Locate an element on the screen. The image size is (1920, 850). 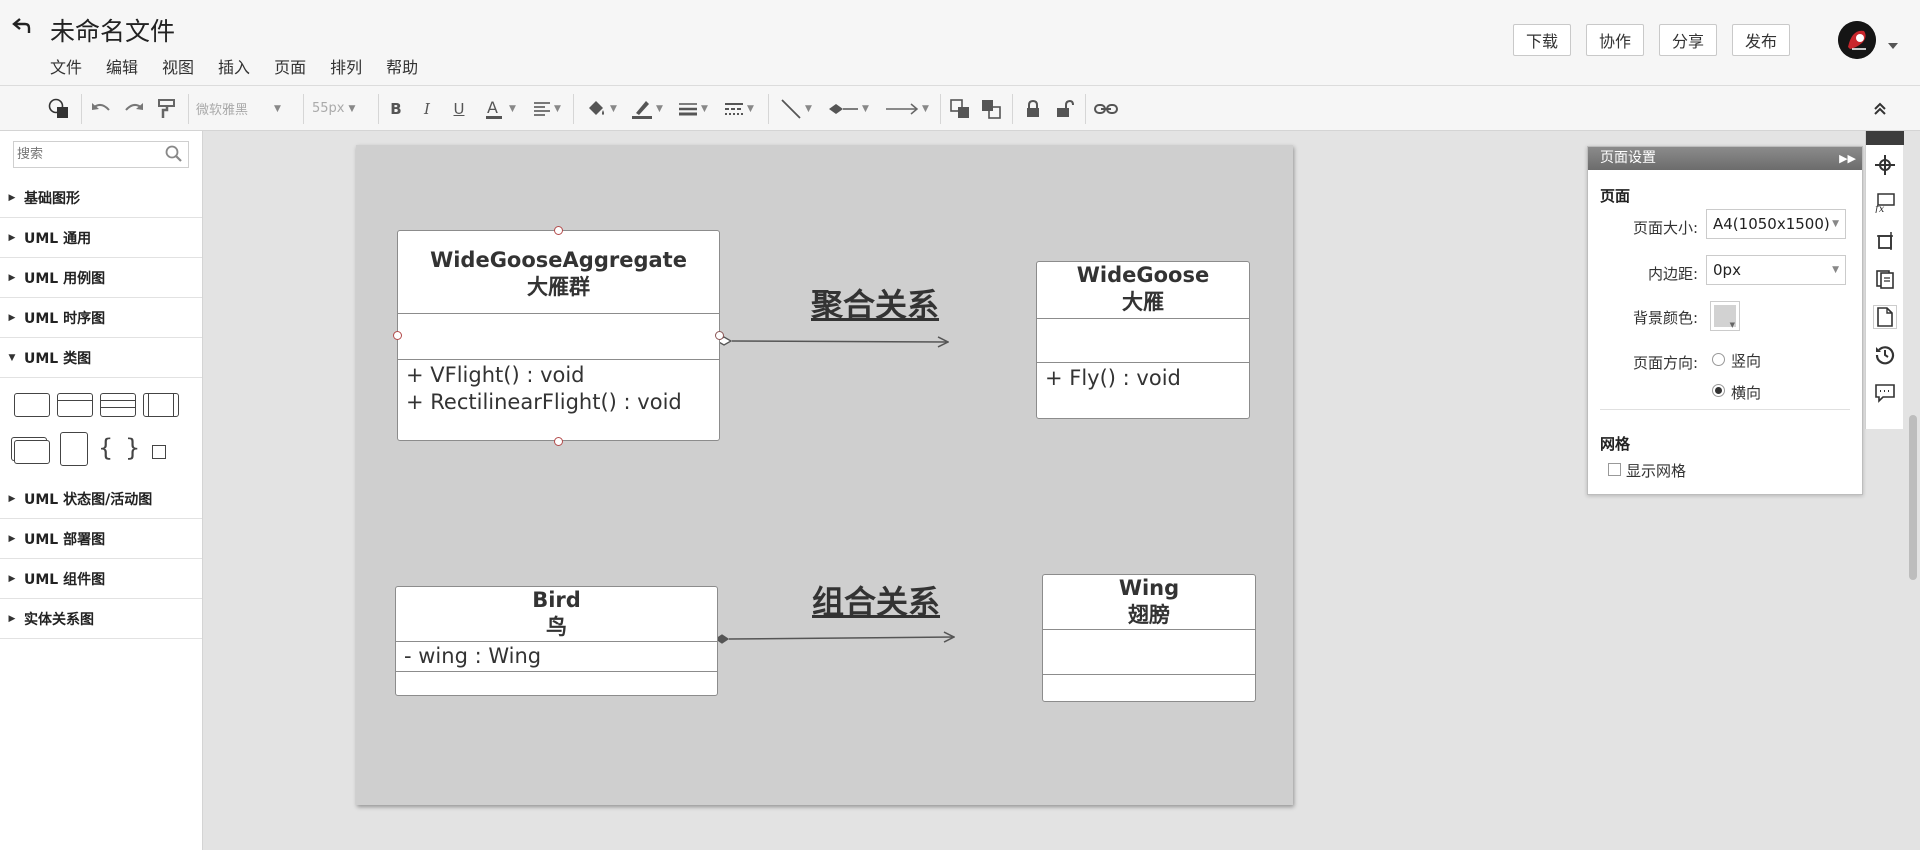
class-method: + RectilinearFlight() : void is located at coordinates (544, 402).